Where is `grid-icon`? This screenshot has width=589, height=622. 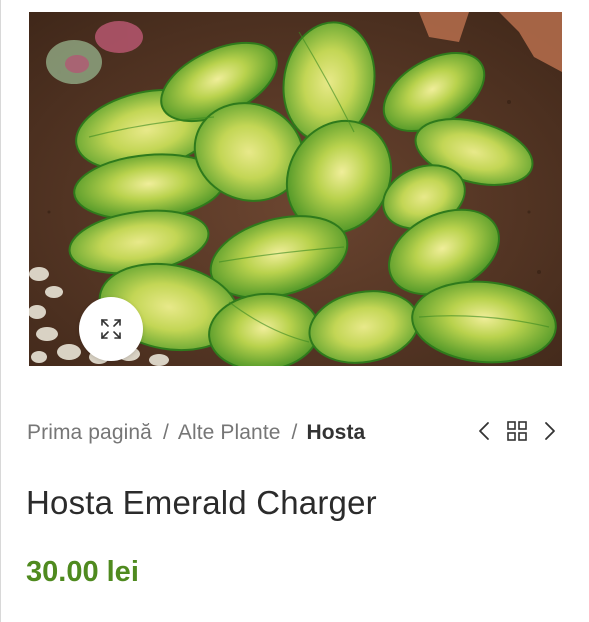 grid-icon is located at coordinates (517, 433).